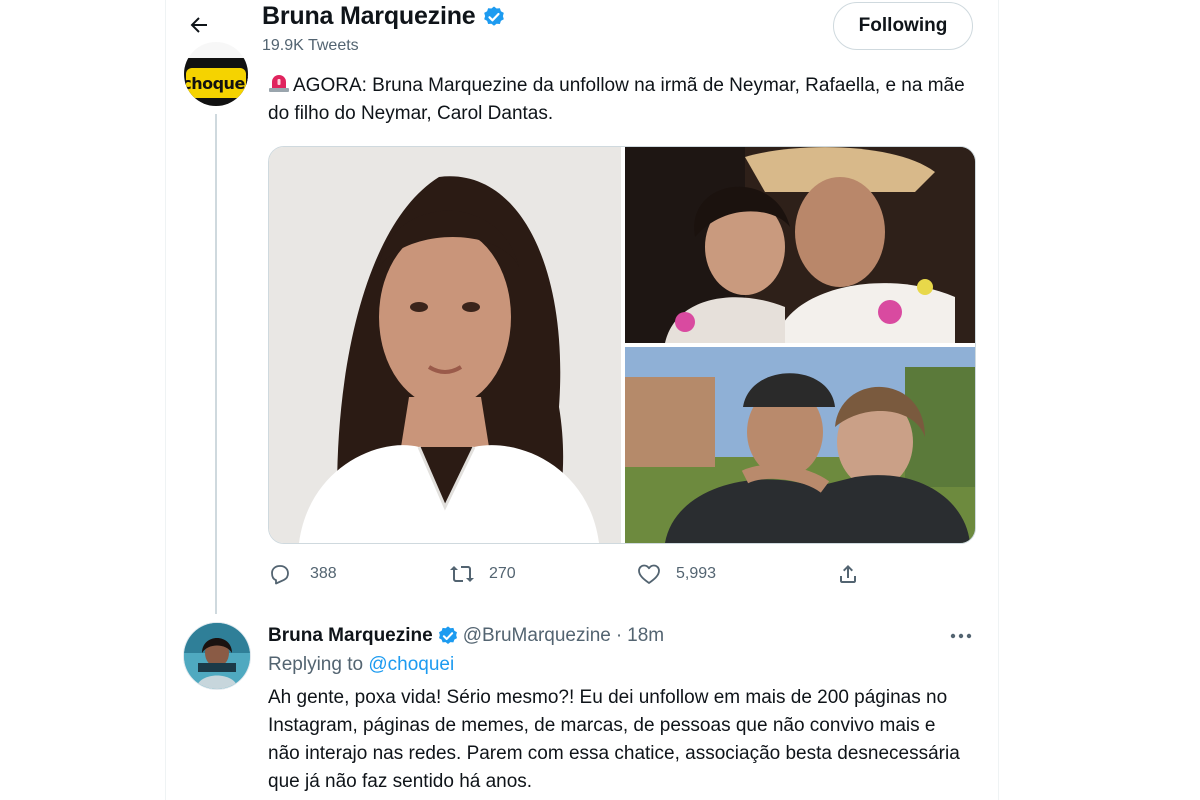  Describe the element at coordinates (411, 664) in the screenshot. I see `replying-to-link: @choquei` at that location.